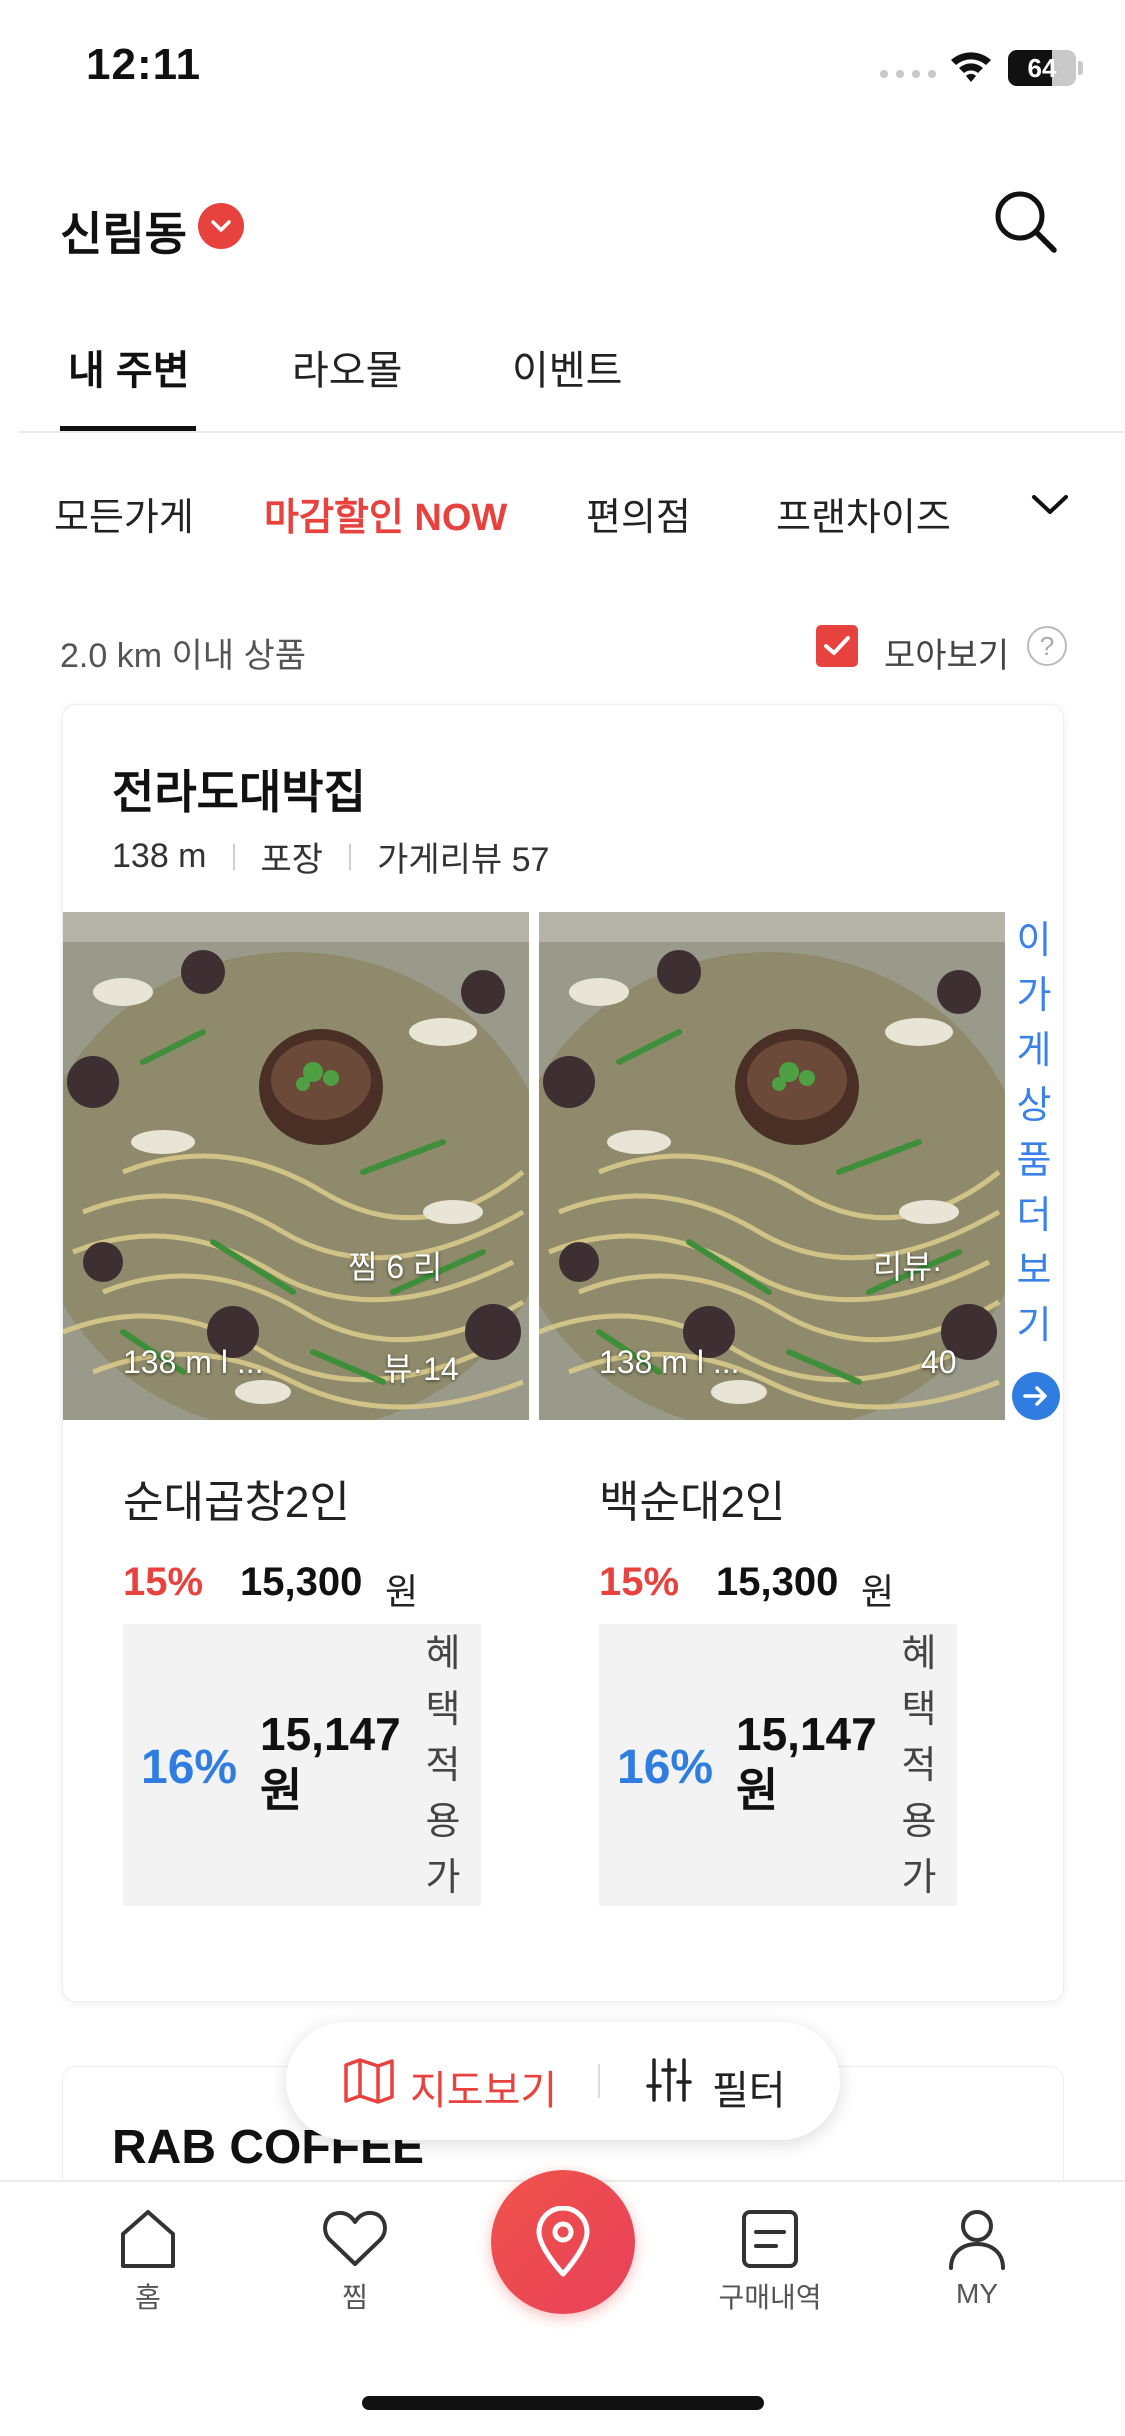 This screenshot has width=1125, height=2436. I want to click on product-photo: 리뷰· 138 m l ... 40, so click(772, 1166).